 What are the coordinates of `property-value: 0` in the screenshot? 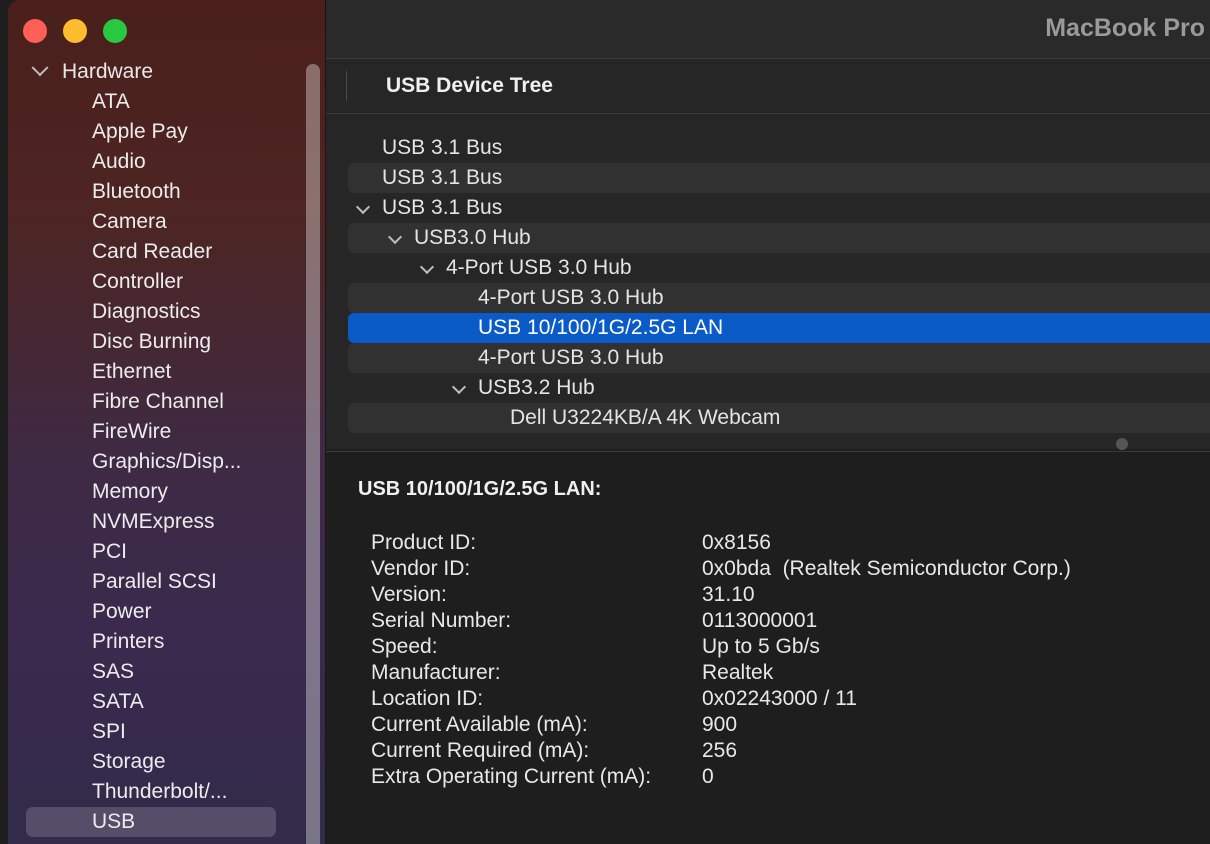 It's located at (708, 776).